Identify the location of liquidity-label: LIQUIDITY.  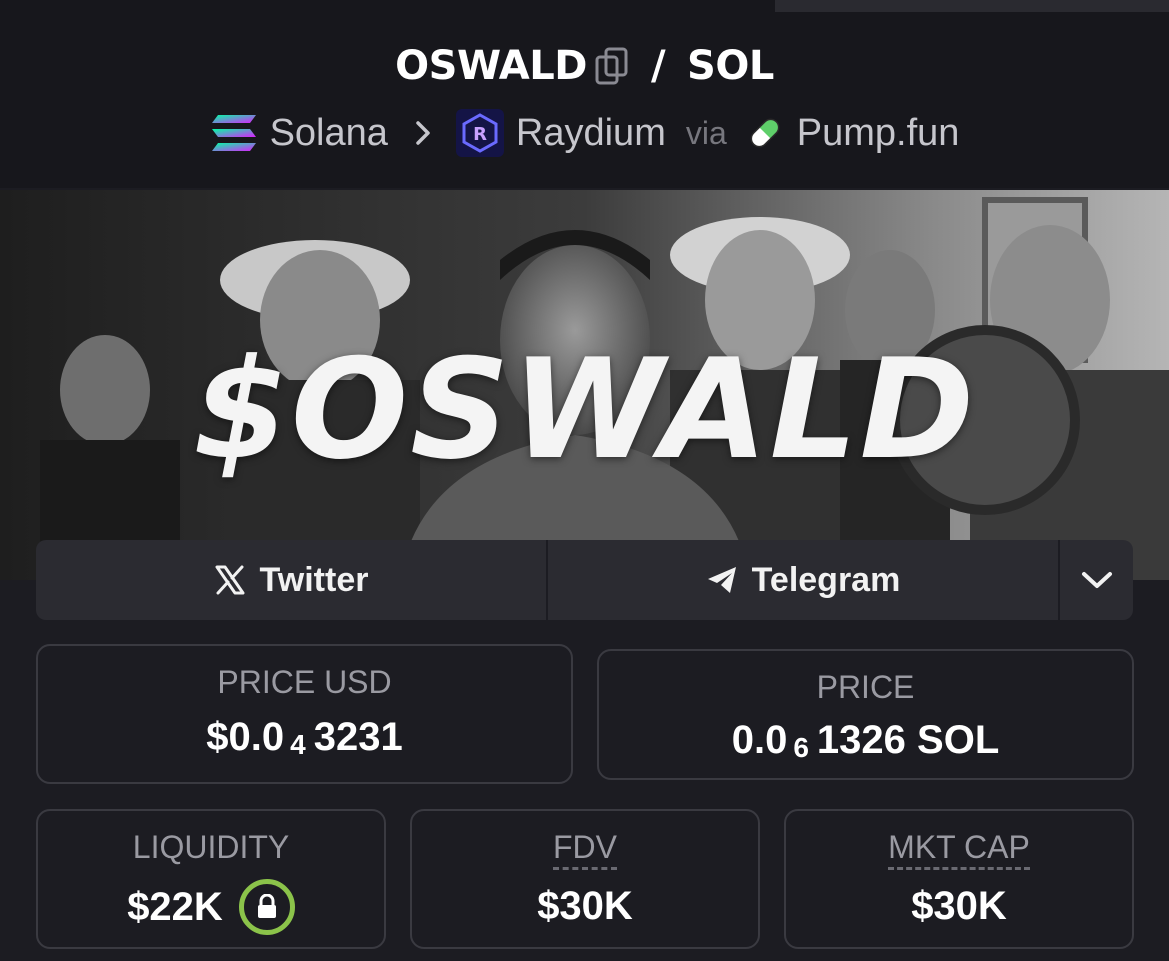
(211, 847).